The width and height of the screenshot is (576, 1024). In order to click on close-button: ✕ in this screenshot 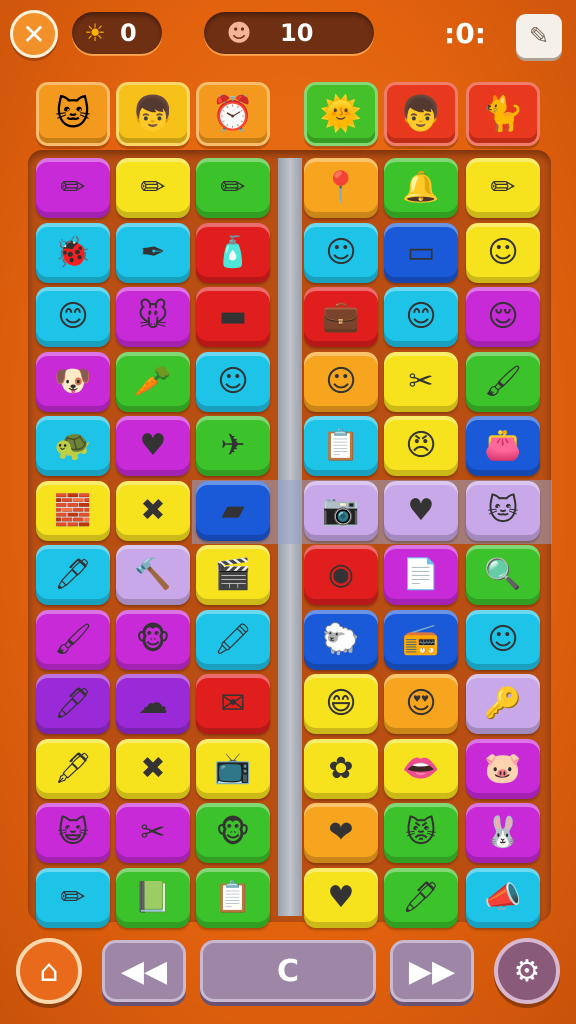, I will do `click(34, 34)`.